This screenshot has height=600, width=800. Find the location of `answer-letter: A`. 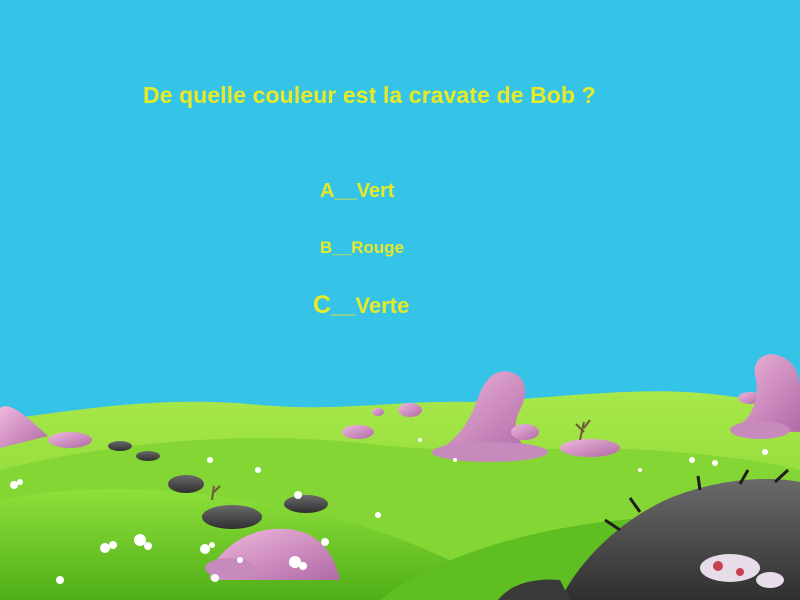

answer-letter: A is located at coordinates (327, 191).